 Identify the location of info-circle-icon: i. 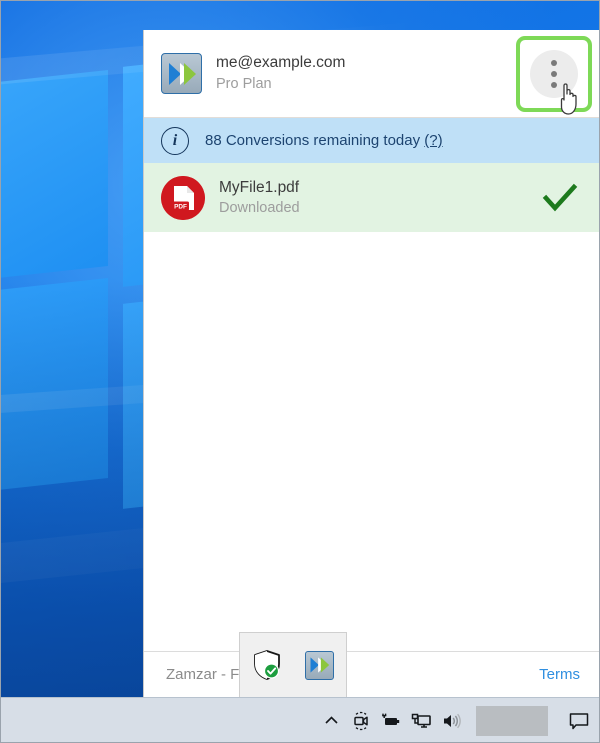
(175, 140).